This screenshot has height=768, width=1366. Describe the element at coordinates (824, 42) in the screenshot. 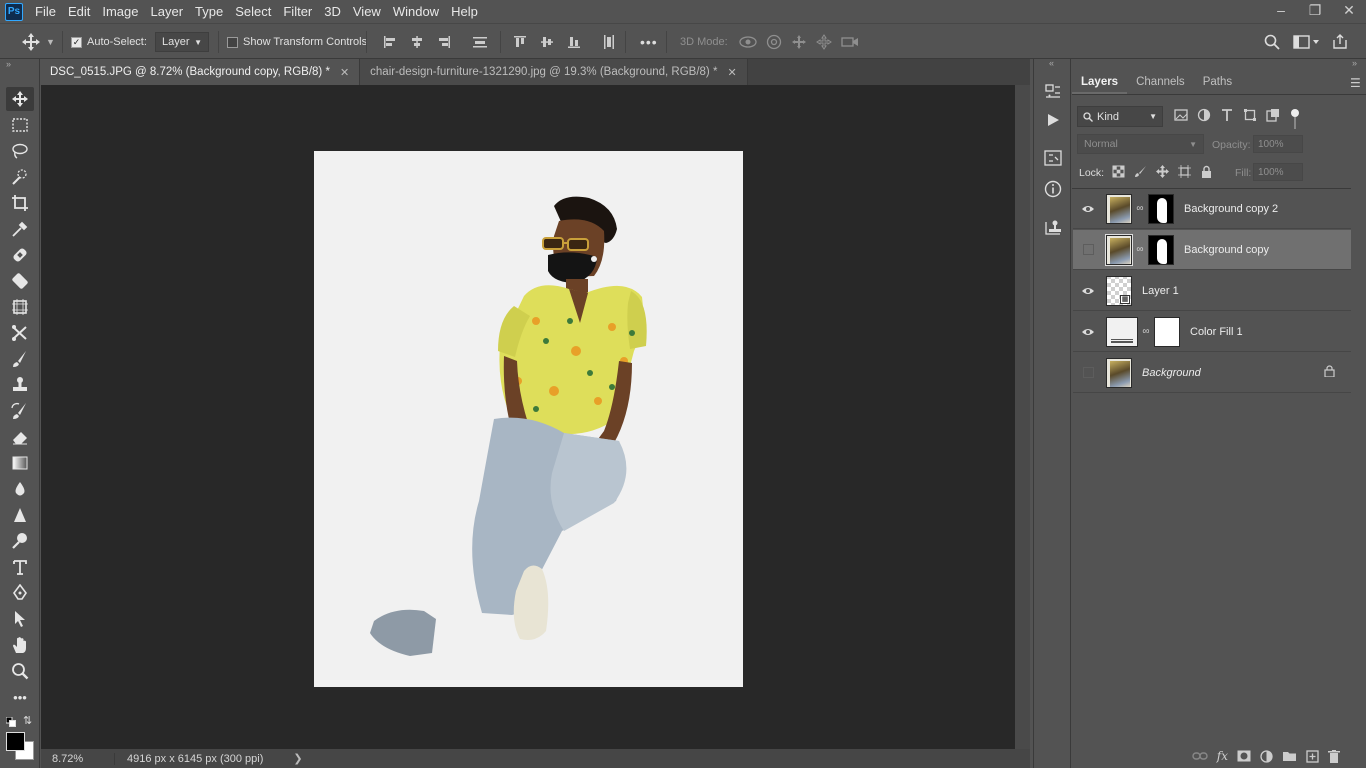

I see `3d-slide-icon` at that location.